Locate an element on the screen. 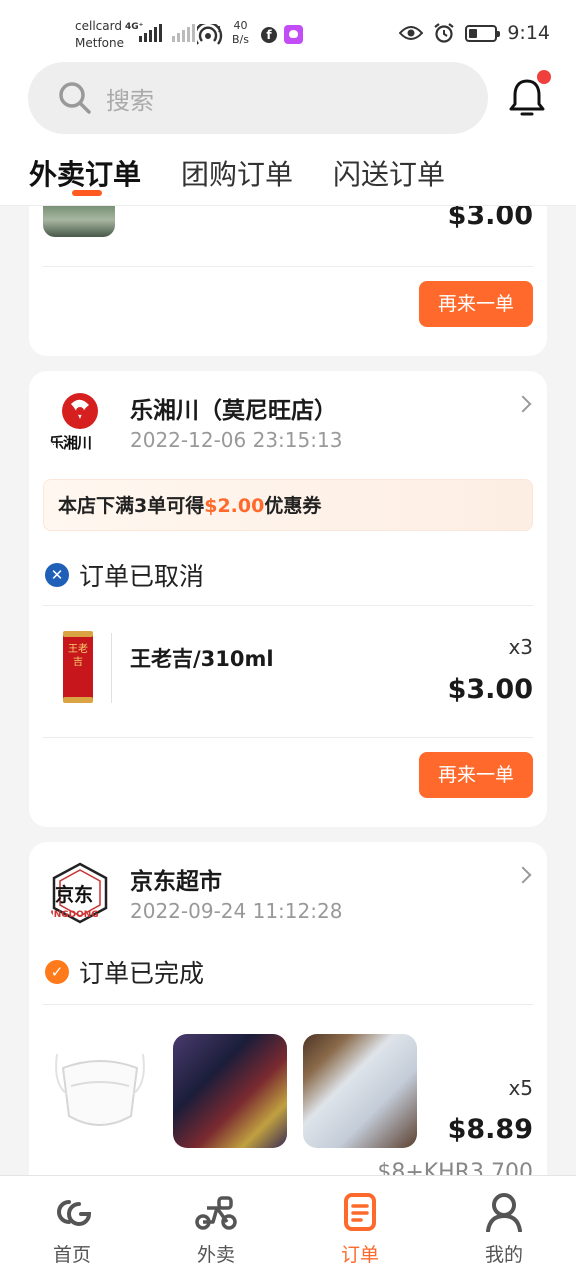  shop-name: 京东超市 is located at coordinates (176, 879).